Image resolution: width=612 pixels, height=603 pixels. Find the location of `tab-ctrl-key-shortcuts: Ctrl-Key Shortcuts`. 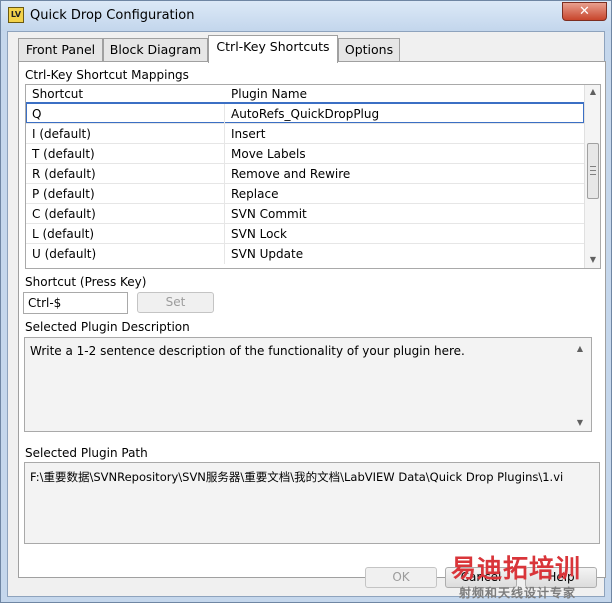

tab-ctrl-key-shortcuts: Ctrl-Key Shortcuts is located at coordinates (273, 49).